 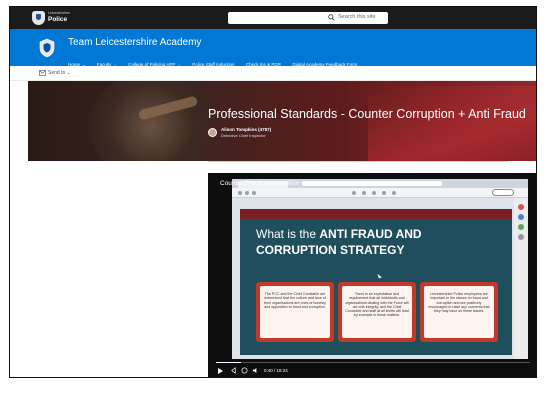 What do you see at coordinates (38, 18) in the screenshot?
I see `police-crest-icon` at bounding box center [38, 18].